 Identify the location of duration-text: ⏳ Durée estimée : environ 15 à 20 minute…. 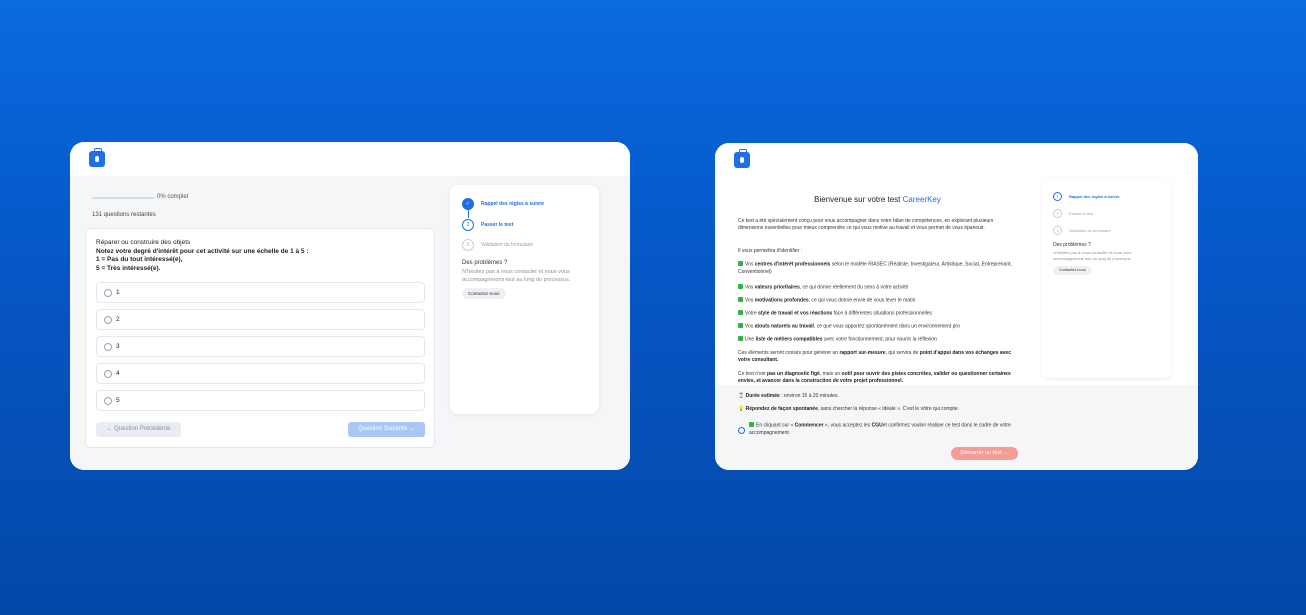
(788, 396).